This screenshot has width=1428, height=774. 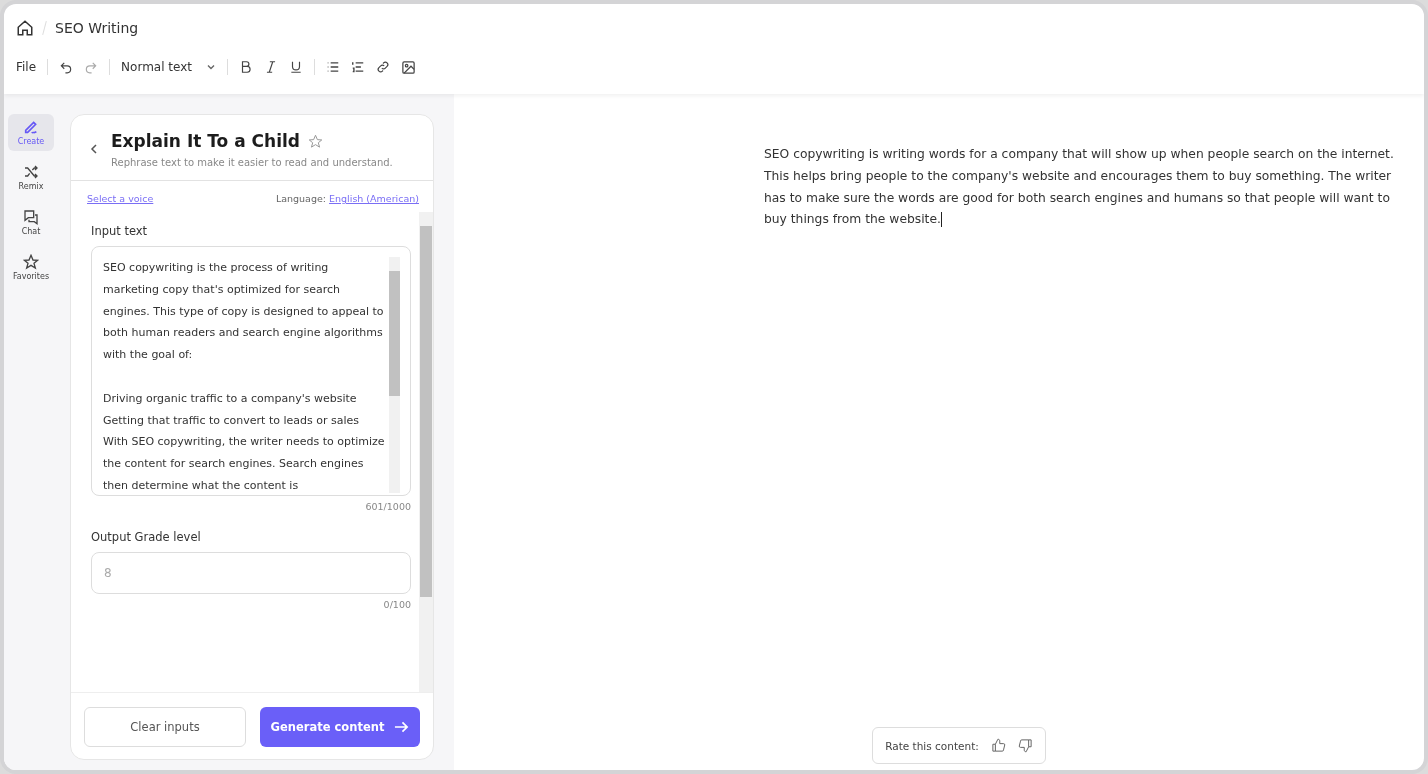 I want to click on italic-icon, so click(x=271, y=67).